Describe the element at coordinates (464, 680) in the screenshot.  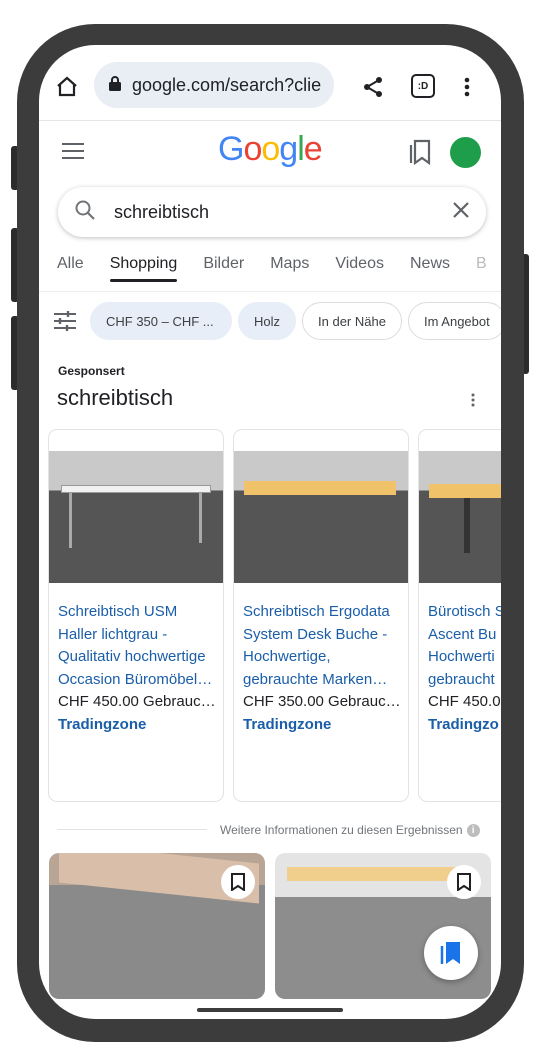
I see `product-title-line: gebraucht` at that location.